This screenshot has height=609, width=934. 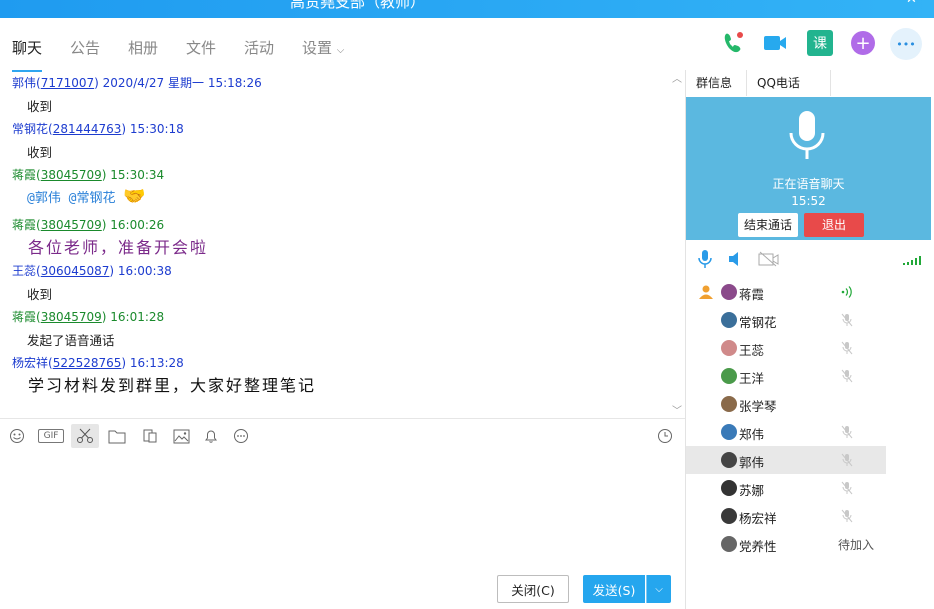 What do you see at coordinates (150, 436) in the screenshot?
I see `image-file-icon` at bounding box center [150, 436].